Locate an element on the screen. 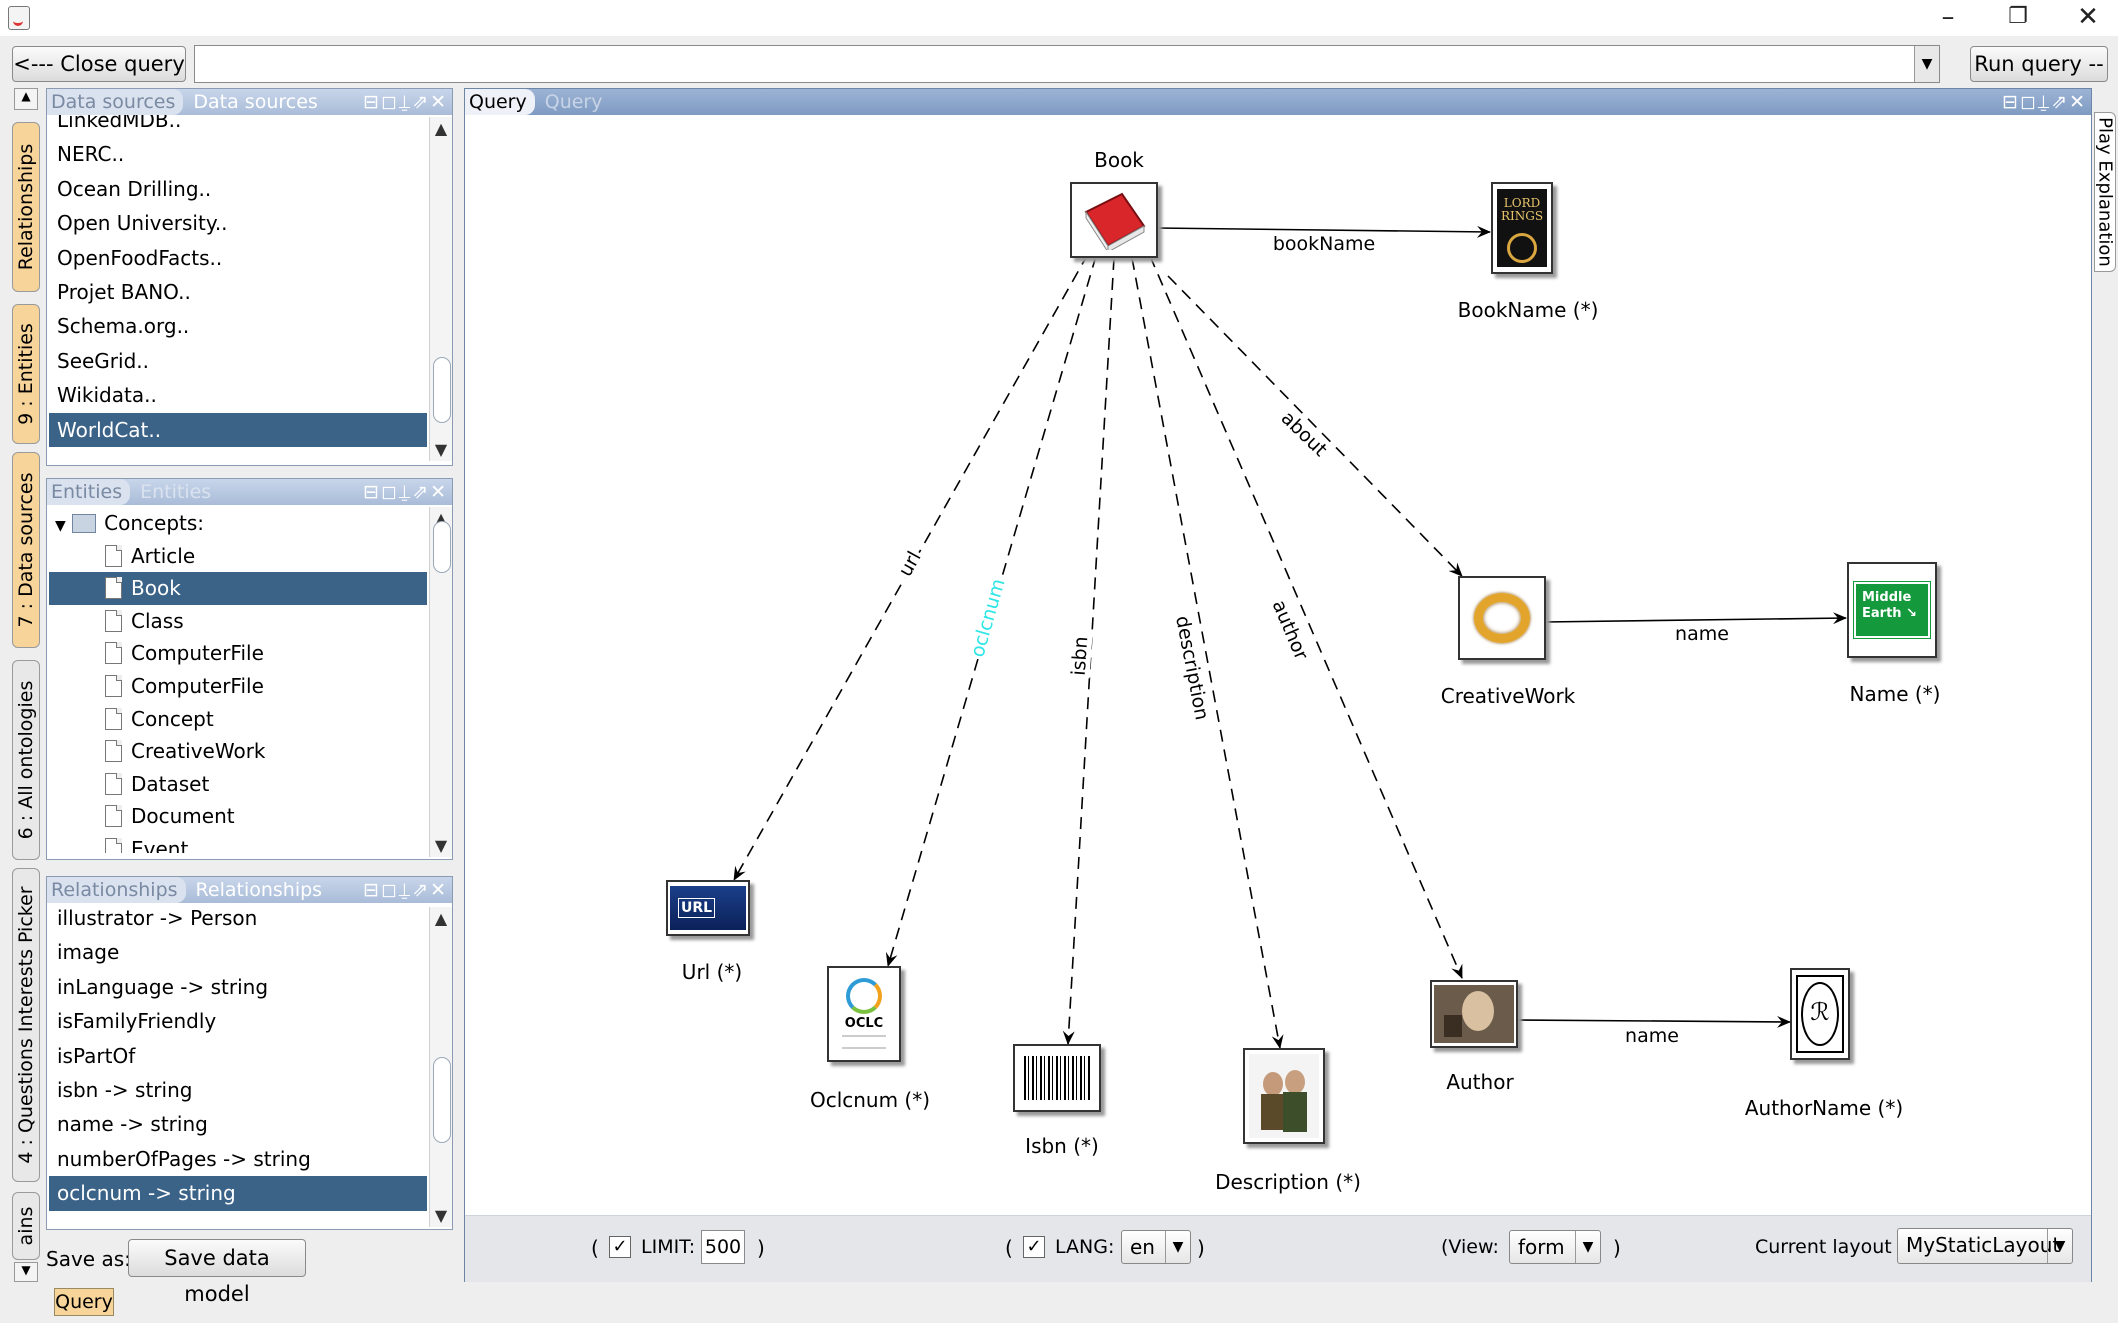 The image size is (2118, 1323). node-isbn is located at coordinates (1057, 1078).